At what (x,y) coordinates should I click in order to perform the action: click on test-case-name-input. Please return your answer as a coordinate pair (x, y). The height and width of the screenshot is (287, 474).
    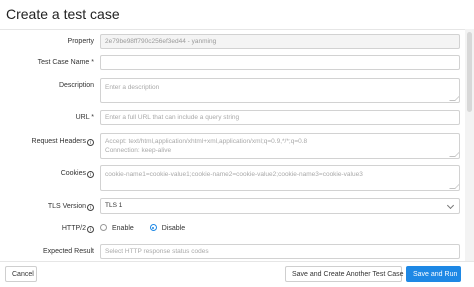
    Looking at the image, I should click on (280, 62).